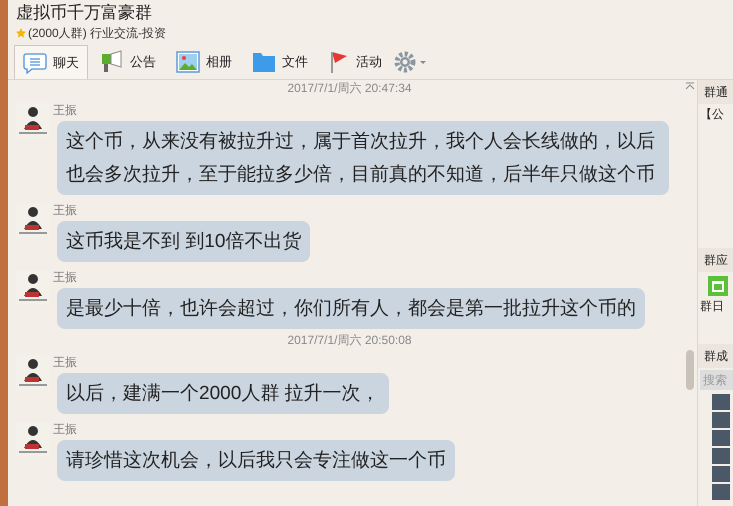 This screenshot has height=506, width=733. Describe the element at coordinates (349, 340) in the screenshot. I see `timestamp: 2017/7/1/周六 20:50:08` at that location.